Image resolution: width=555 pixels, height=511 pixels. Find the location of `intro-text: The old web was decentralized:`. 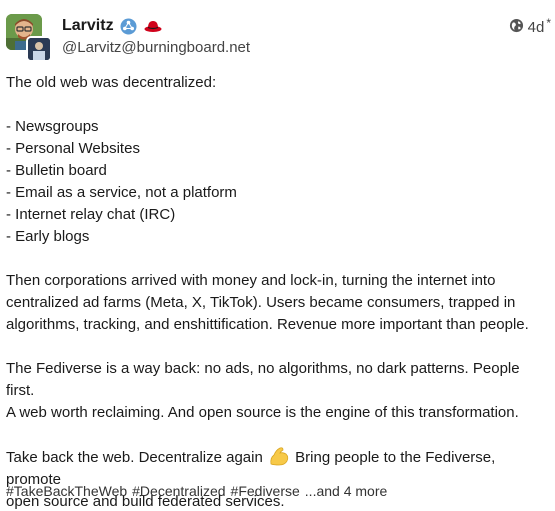

intro-text: The old web was decentralized: is located at coordinates (111, 82).